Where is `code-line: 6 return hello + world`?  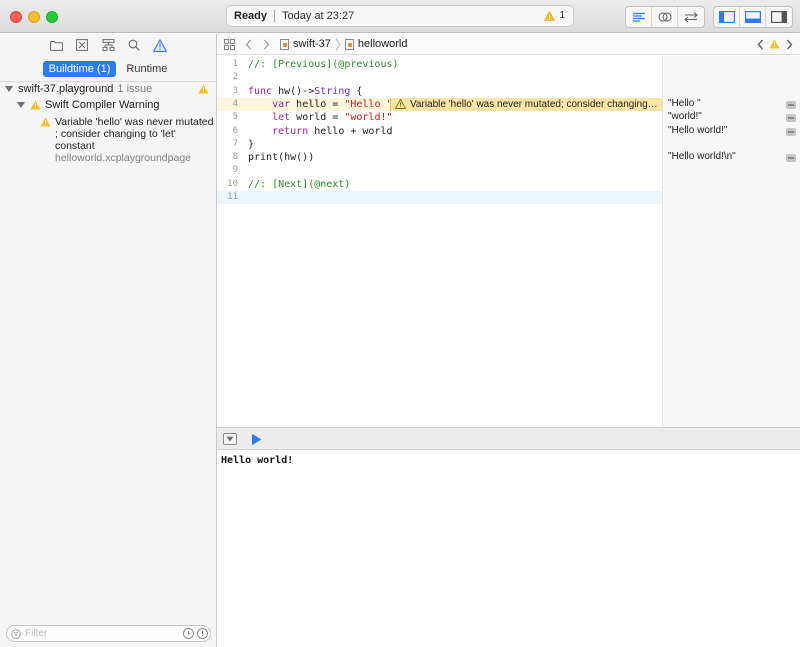 code-line: 6 return hello + world is located at coordinates (439, 131).